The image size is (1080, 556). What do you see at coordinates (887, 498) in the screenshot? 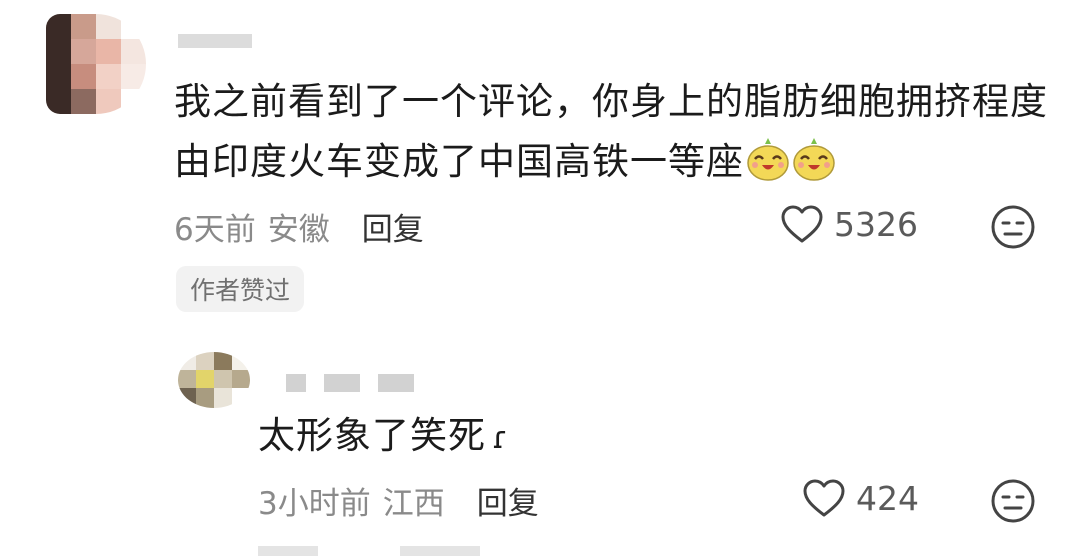
I see `reply-like-count: 424` at bounding box center [887, 498].